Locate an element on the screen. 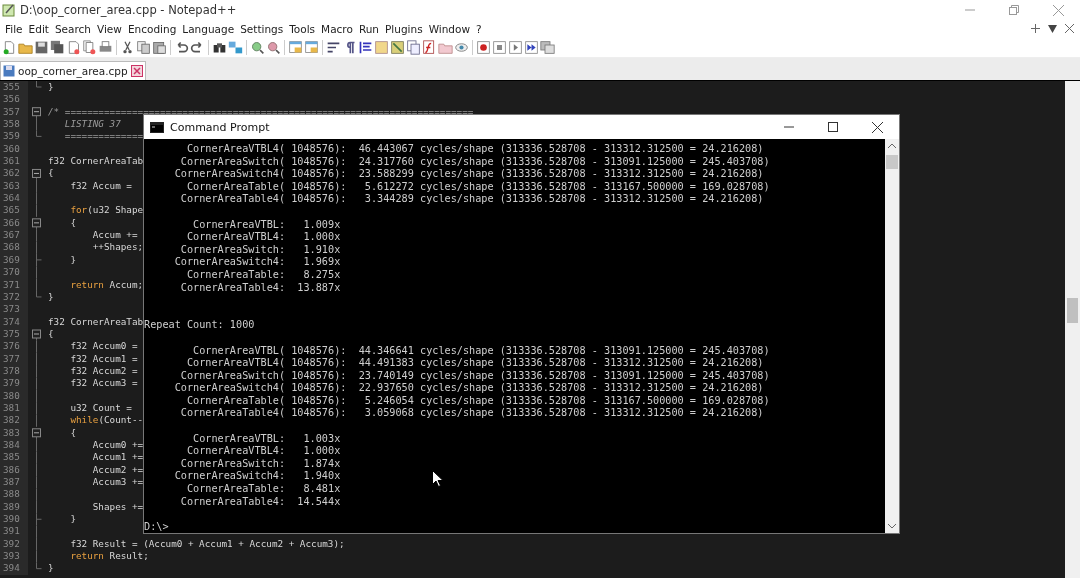  console-line: CornerAreaSwitch( 1048576): 23.740149 cycles/shape (313336.528708 - 313091.125000 = 245.403708) is located at coordinates (474, 375).